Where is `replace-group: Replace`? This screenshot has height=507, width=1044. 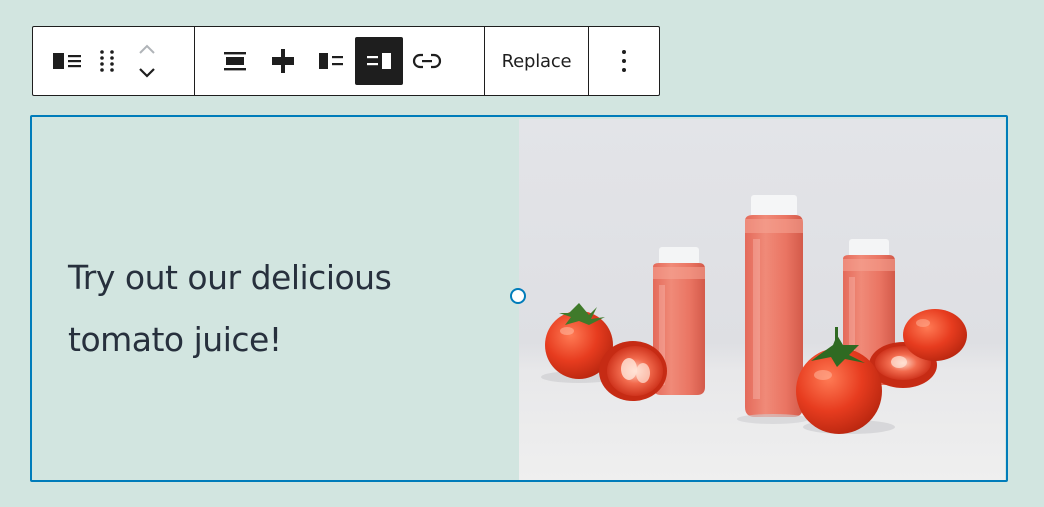 replace-group: Replace is located at coordinates (537, 61).